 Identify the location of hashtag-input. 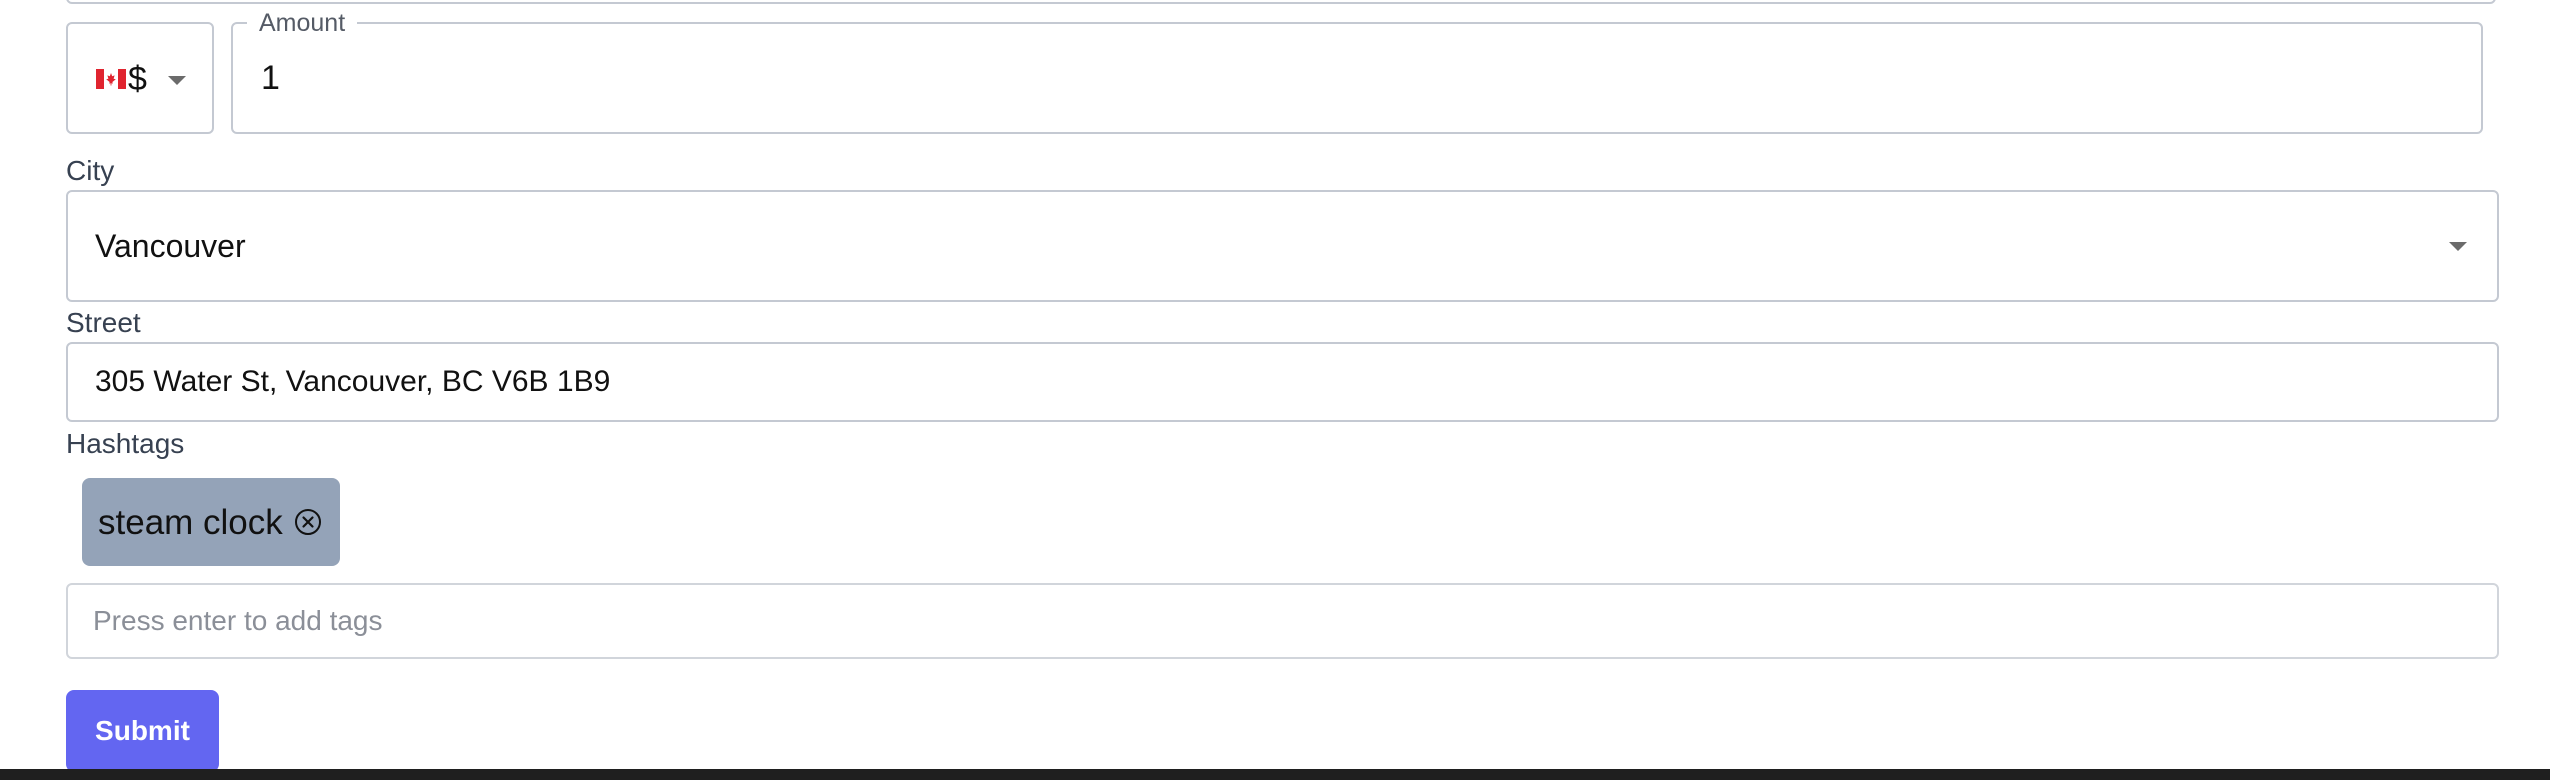
(1282, 621).